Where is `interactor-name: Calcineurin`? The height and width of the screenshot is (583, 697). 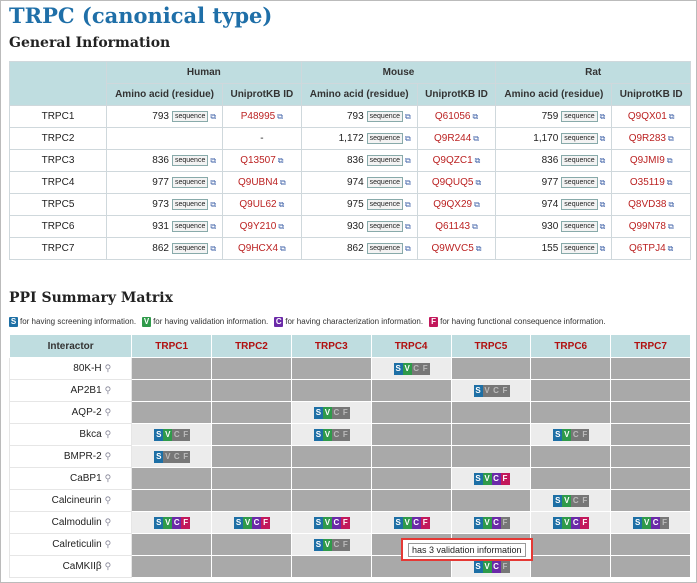 interactor-name: Calcineurin is located at coordinates (77, 500).